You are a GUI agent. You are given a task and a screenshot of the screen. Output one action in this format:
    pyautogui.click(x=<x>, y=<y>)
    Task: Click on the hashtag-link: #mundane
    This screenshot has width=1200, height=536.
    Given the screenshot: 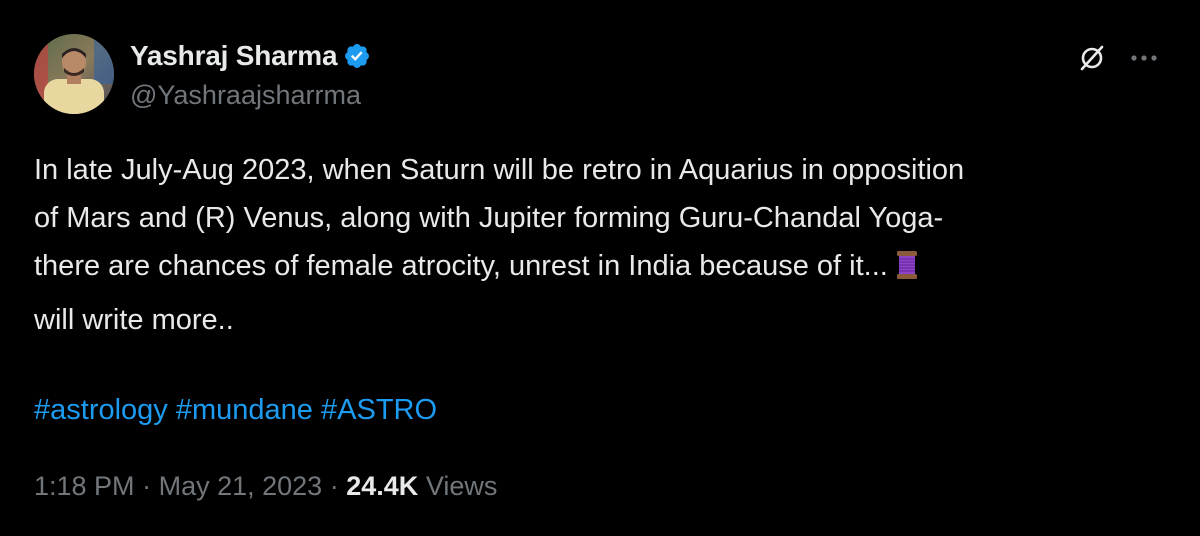 What is the action you would take?
    pyautogui.click(x=244, y=410)
    